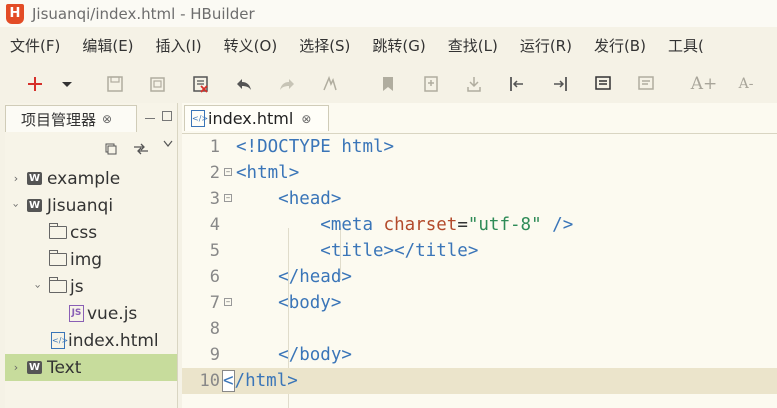 The height and width of the screenshot is (408, 777). Describe the element at coordinates (479, 329) in the screenshot. I see `code-line: 8` at that location.